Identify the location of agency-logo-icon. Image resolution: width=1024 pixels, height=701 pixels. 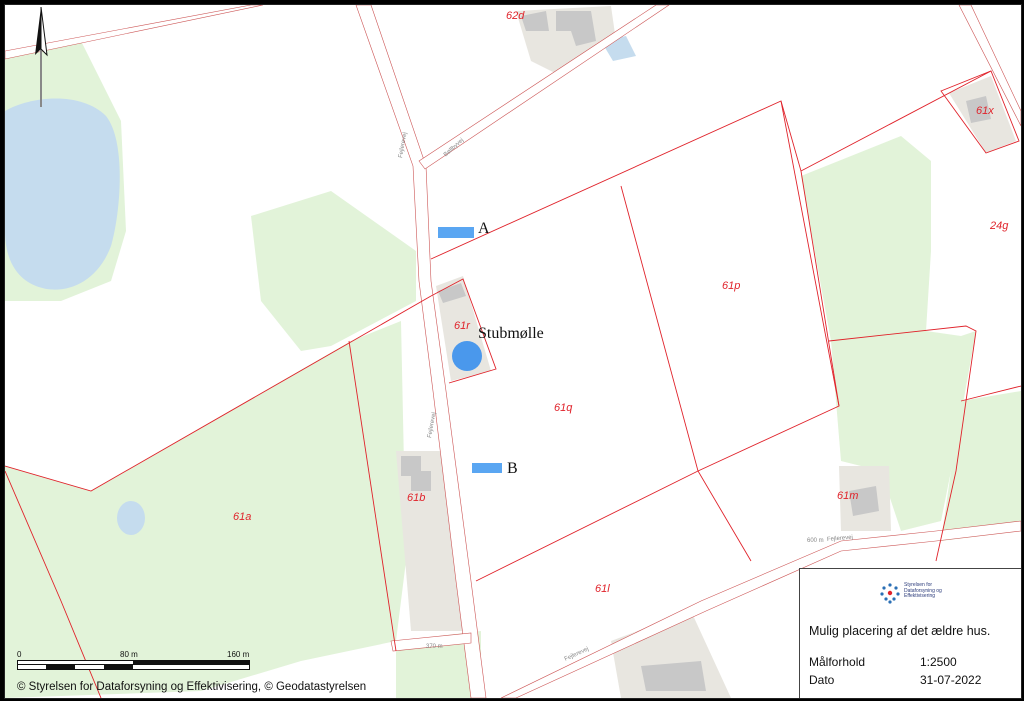
(890, 593).